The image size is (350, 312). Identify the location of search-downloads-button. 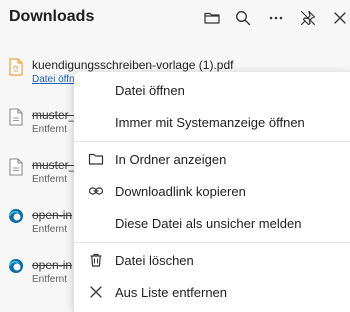
(243, 18).